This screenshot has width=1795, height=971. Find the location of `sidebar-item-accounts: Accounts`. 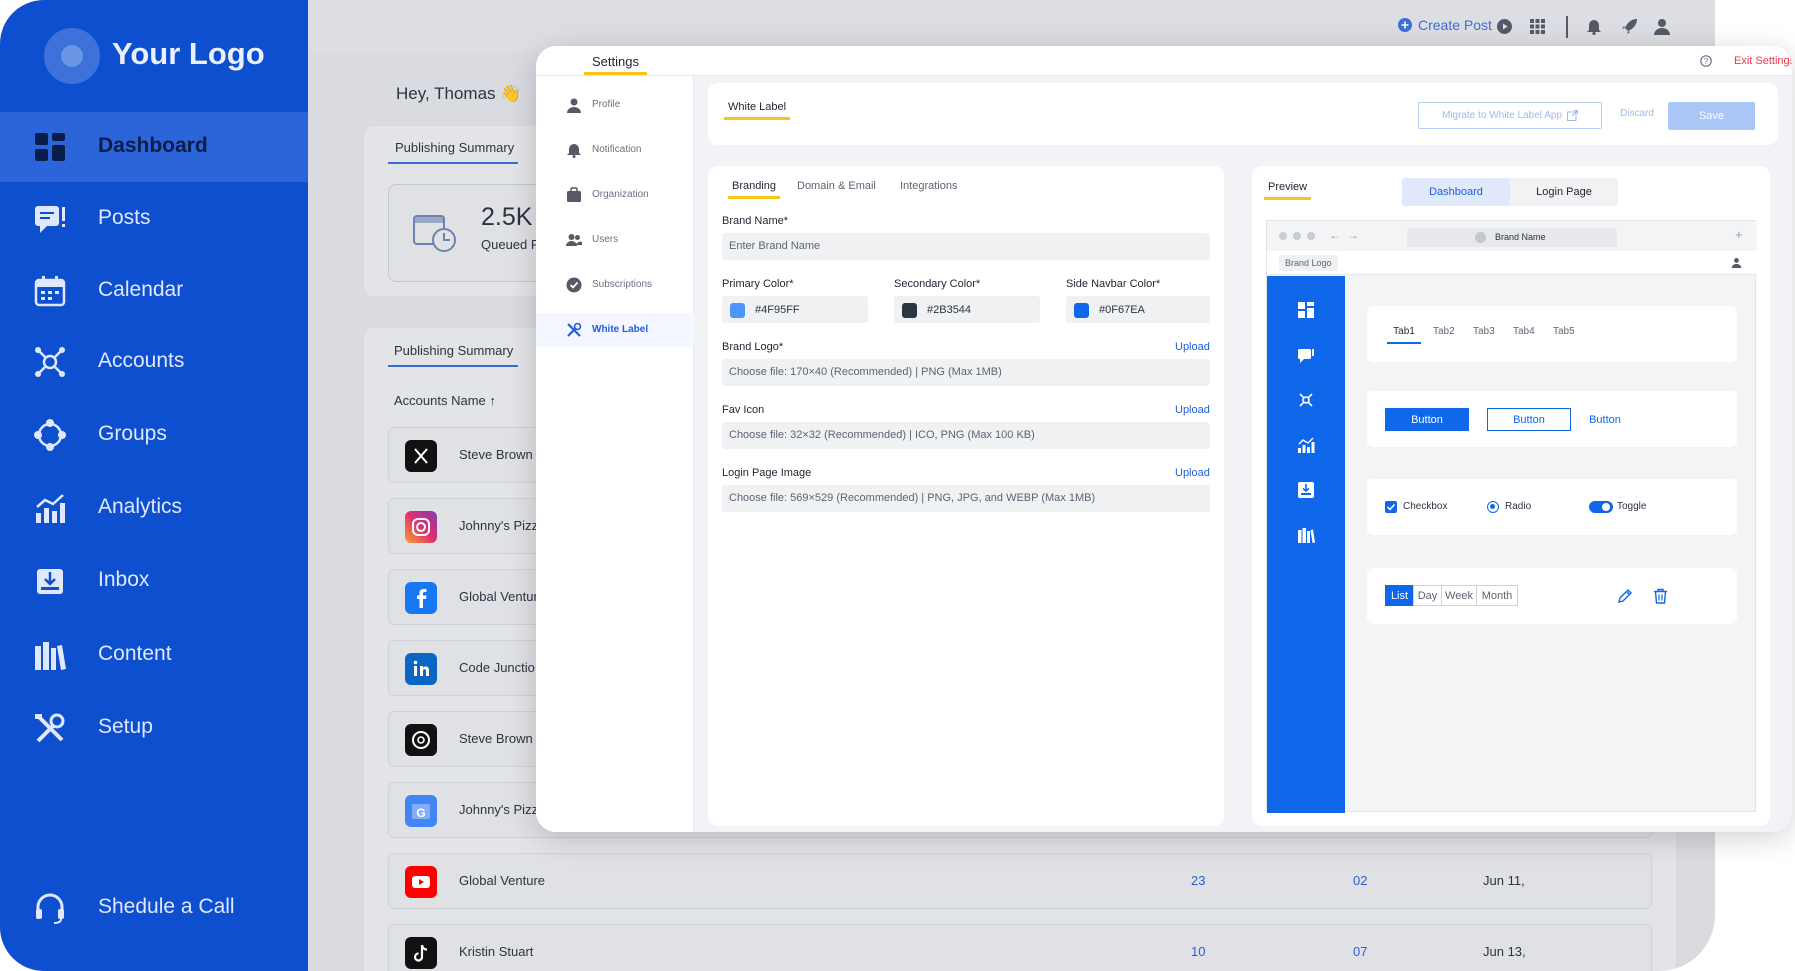

sidebar-item-accounts: Accounts is located at coordinates (154, 362).